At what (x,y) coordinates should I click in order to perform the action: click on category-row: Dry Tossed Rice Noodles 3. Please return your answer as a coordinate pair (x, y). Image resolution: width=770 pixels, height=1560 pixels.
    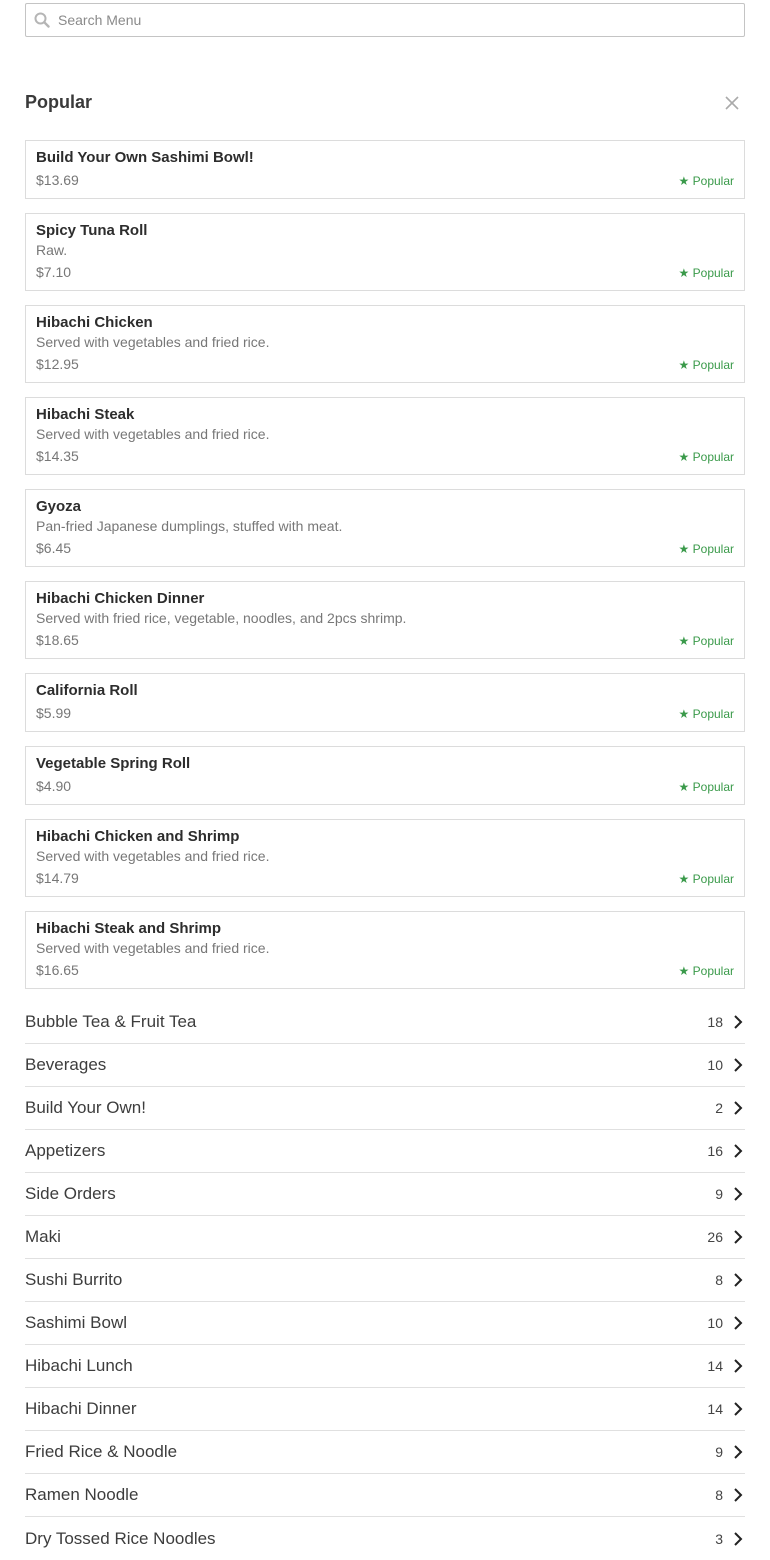
    Looking at the image, I should click on (385, 1538).